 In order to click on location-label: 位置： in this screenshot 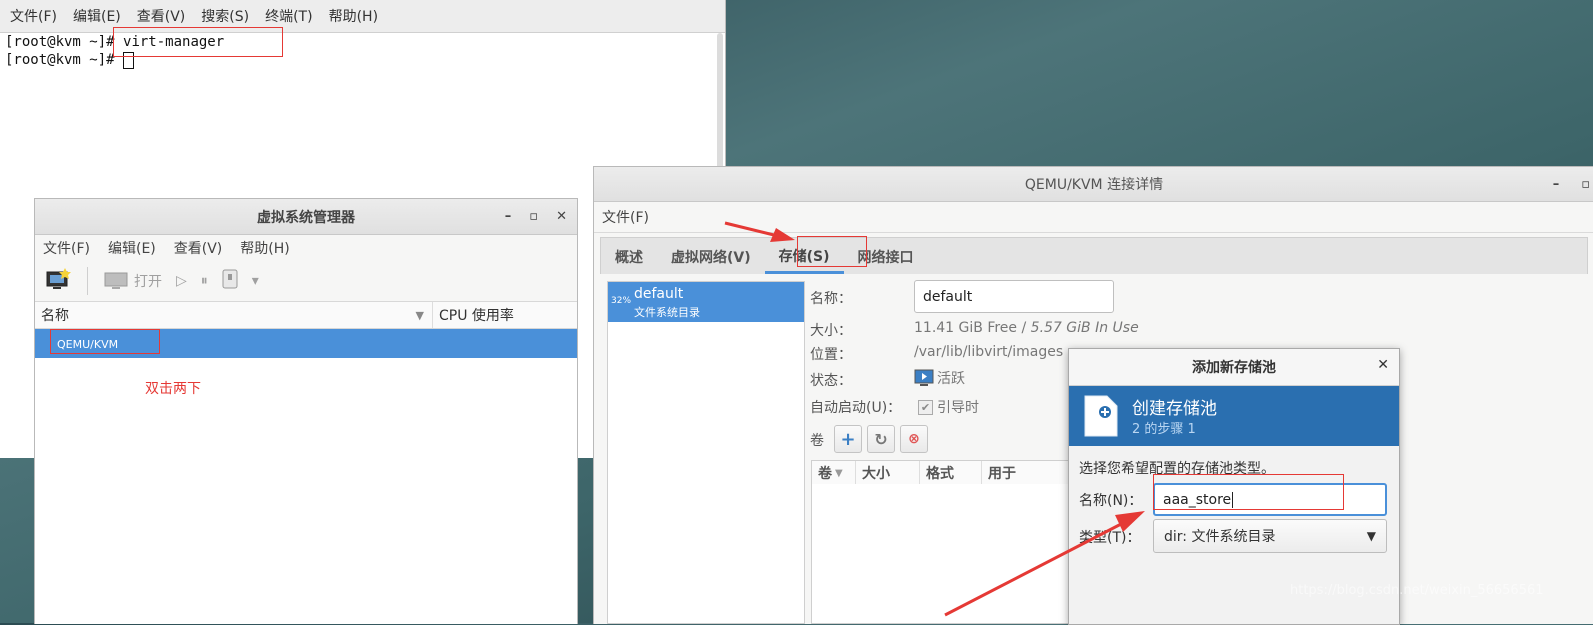, I will do `click(831, 355)`.